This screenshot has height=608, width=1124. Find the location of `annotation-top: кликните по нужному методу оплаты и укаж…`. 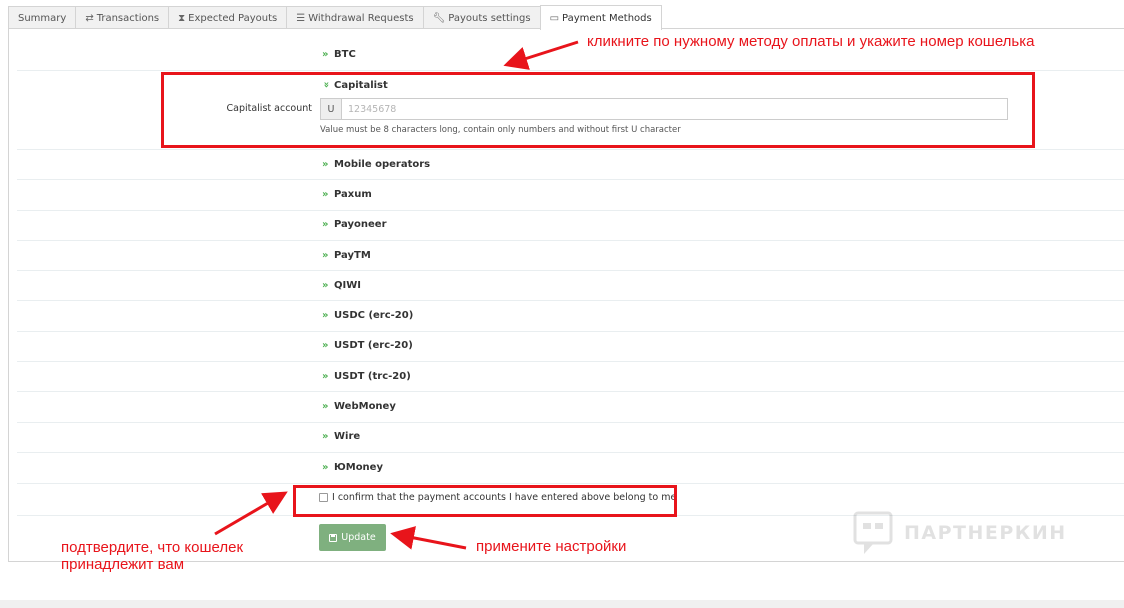

annotation-top: кликните по нужному методу оплаты и укаж… is located at coordinates (811, 41).